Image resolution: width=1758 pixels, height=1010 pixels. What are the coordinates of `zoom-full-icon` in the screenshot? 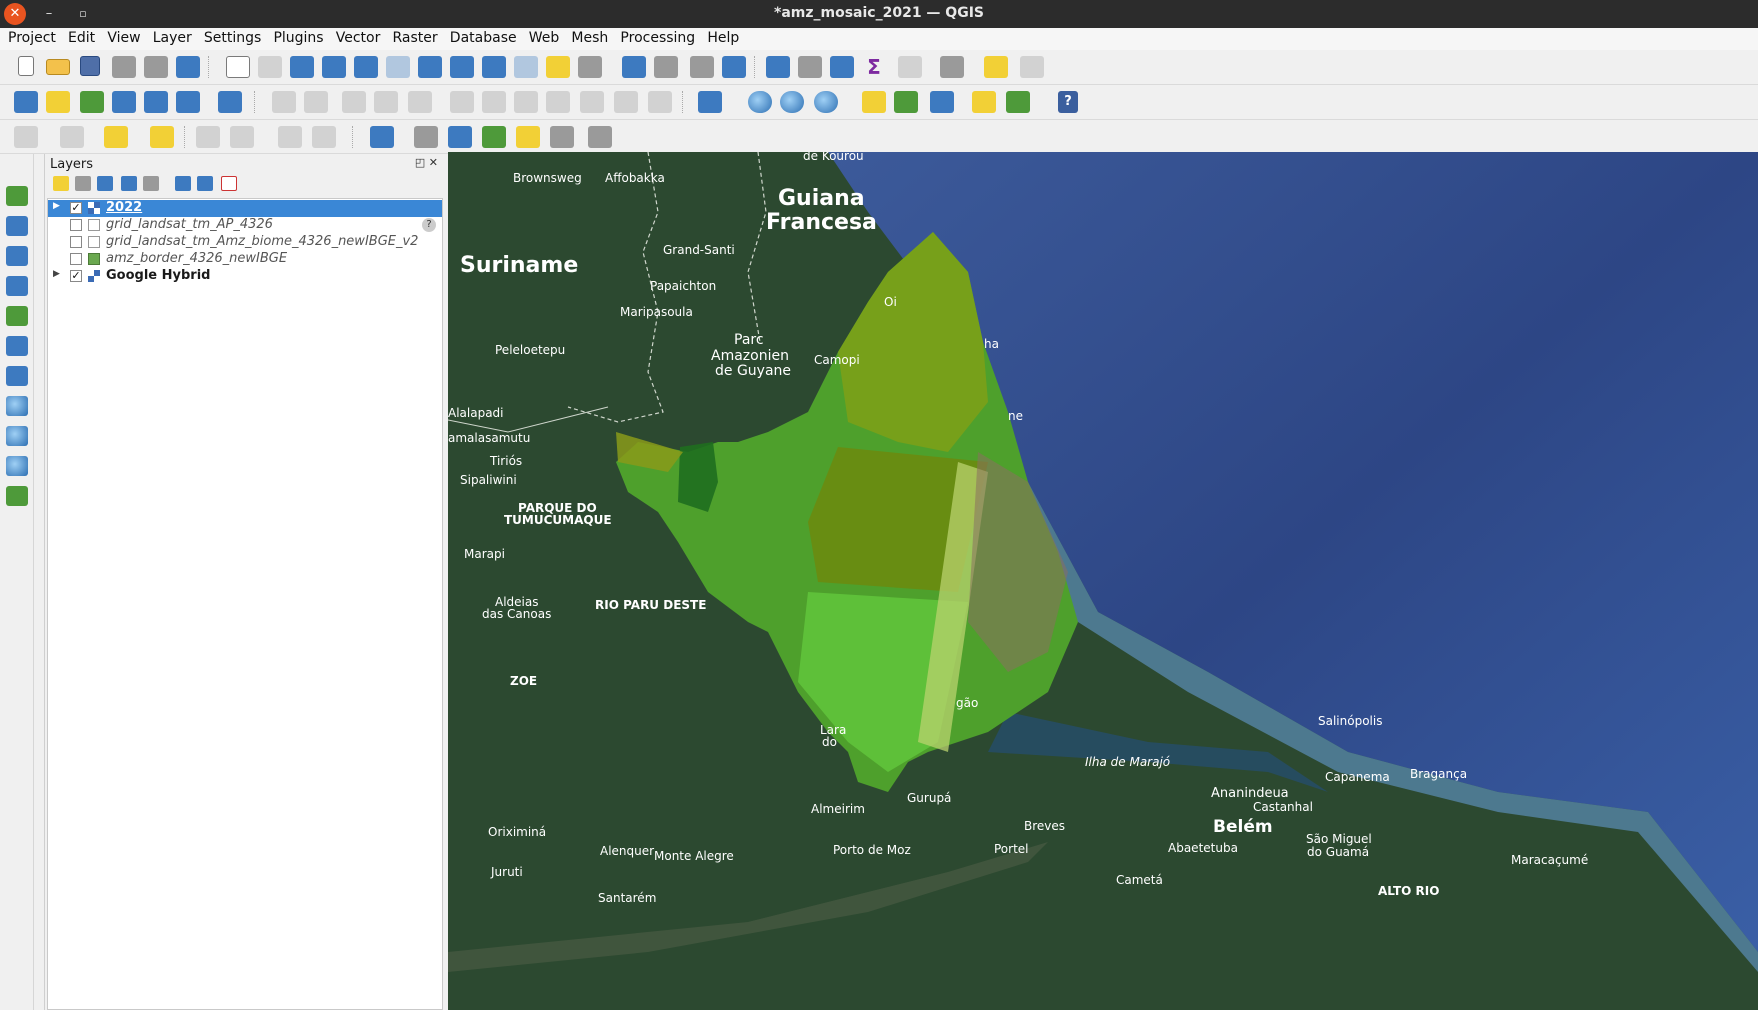 It's located at (366, 67).